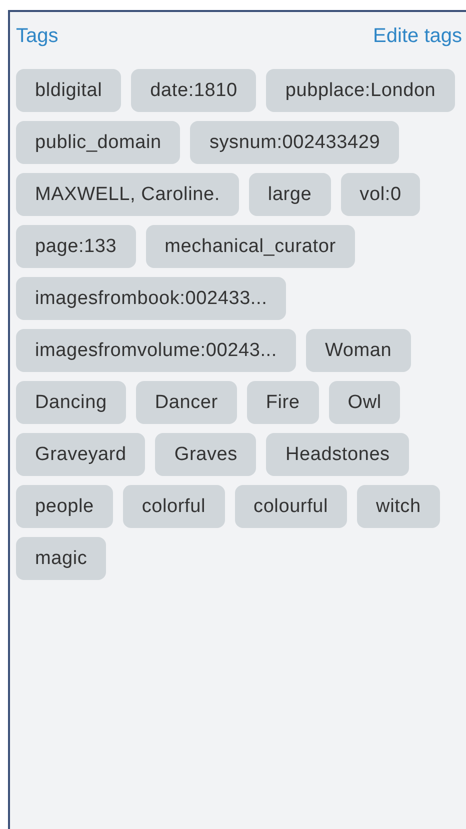 Image resolution: width=466 pixels, height=829 pixels. What do you see at coordinates (193, 90) in the screenshot?
I see `tag-chip: date:1810` at bounding box center [193, 90].